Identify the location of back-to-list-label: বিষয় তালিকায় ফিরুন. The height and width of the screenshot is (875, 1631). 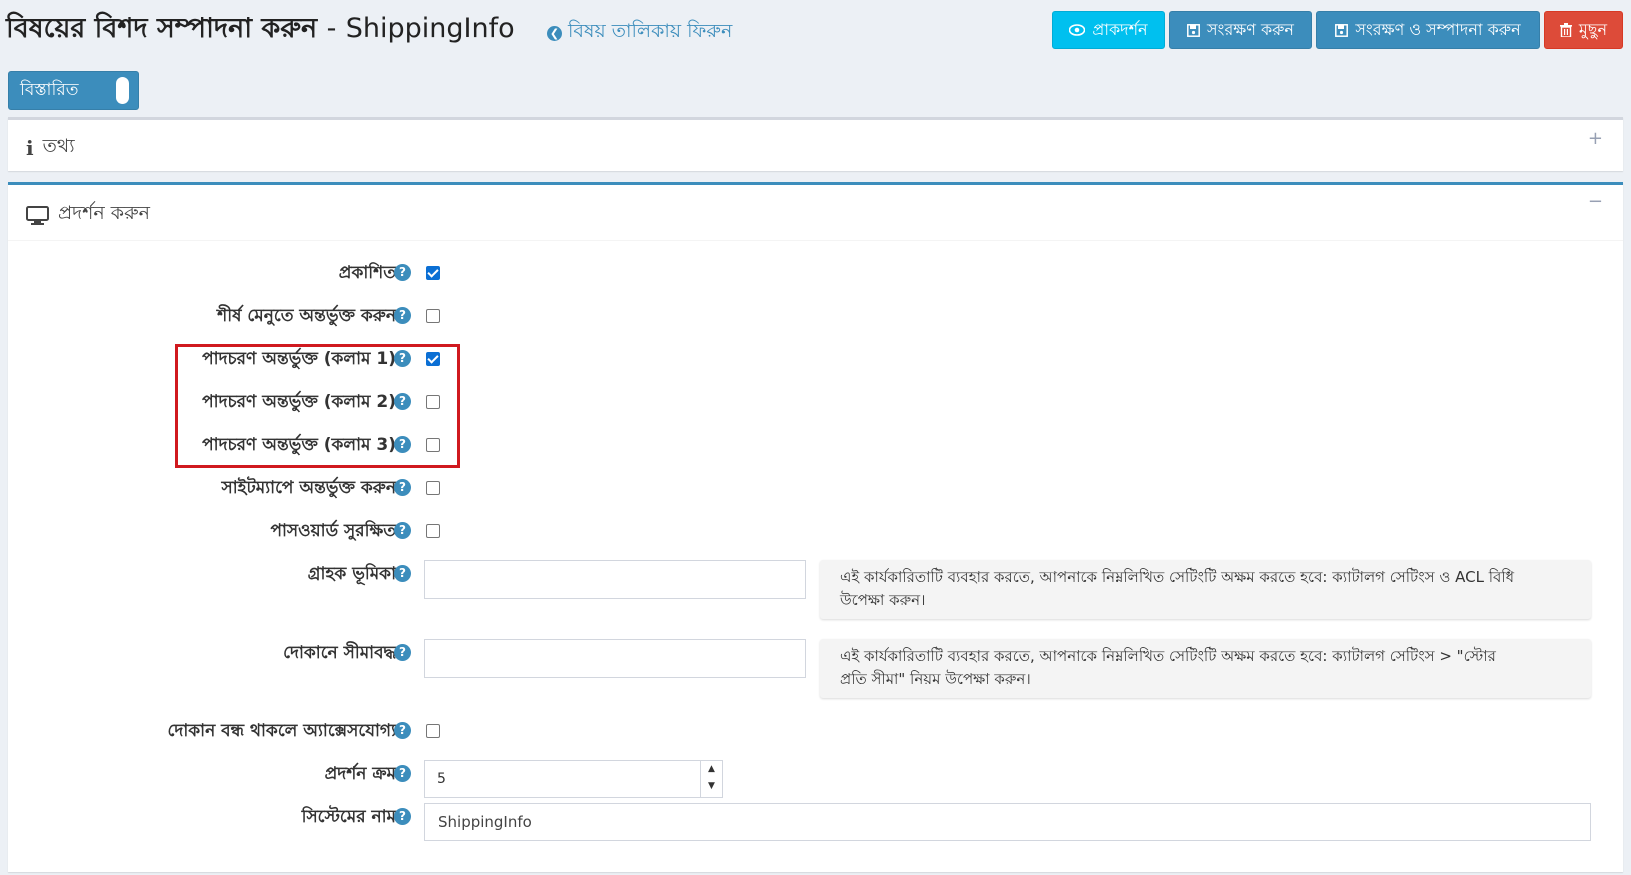
(650, 31).